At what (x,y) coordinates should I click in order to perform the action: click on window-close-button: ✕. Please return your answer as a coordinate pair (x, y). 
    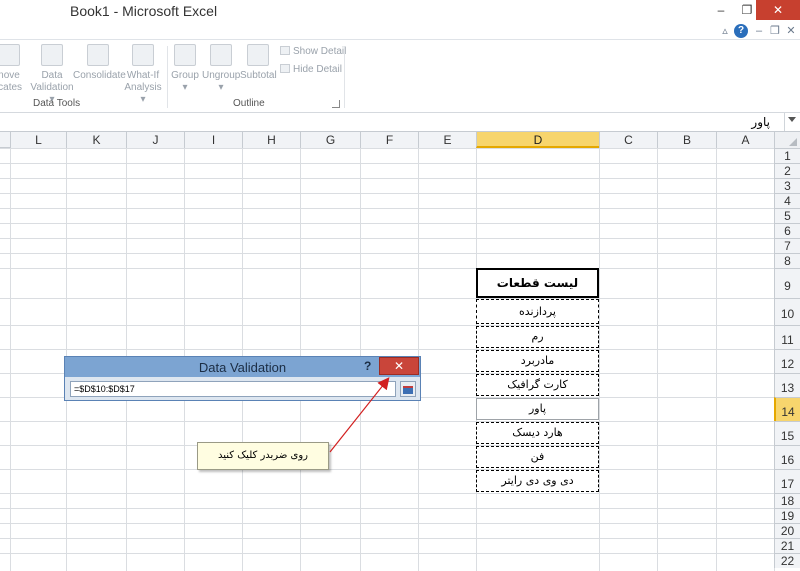
    Looking at the image, I should click on (778, 10).